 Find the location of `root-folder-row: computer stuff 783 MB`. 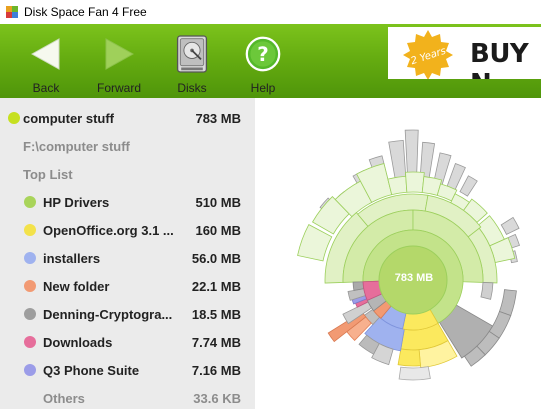

root-folder-row: computer stuff 783 MB is located at coordinates (127, 118).